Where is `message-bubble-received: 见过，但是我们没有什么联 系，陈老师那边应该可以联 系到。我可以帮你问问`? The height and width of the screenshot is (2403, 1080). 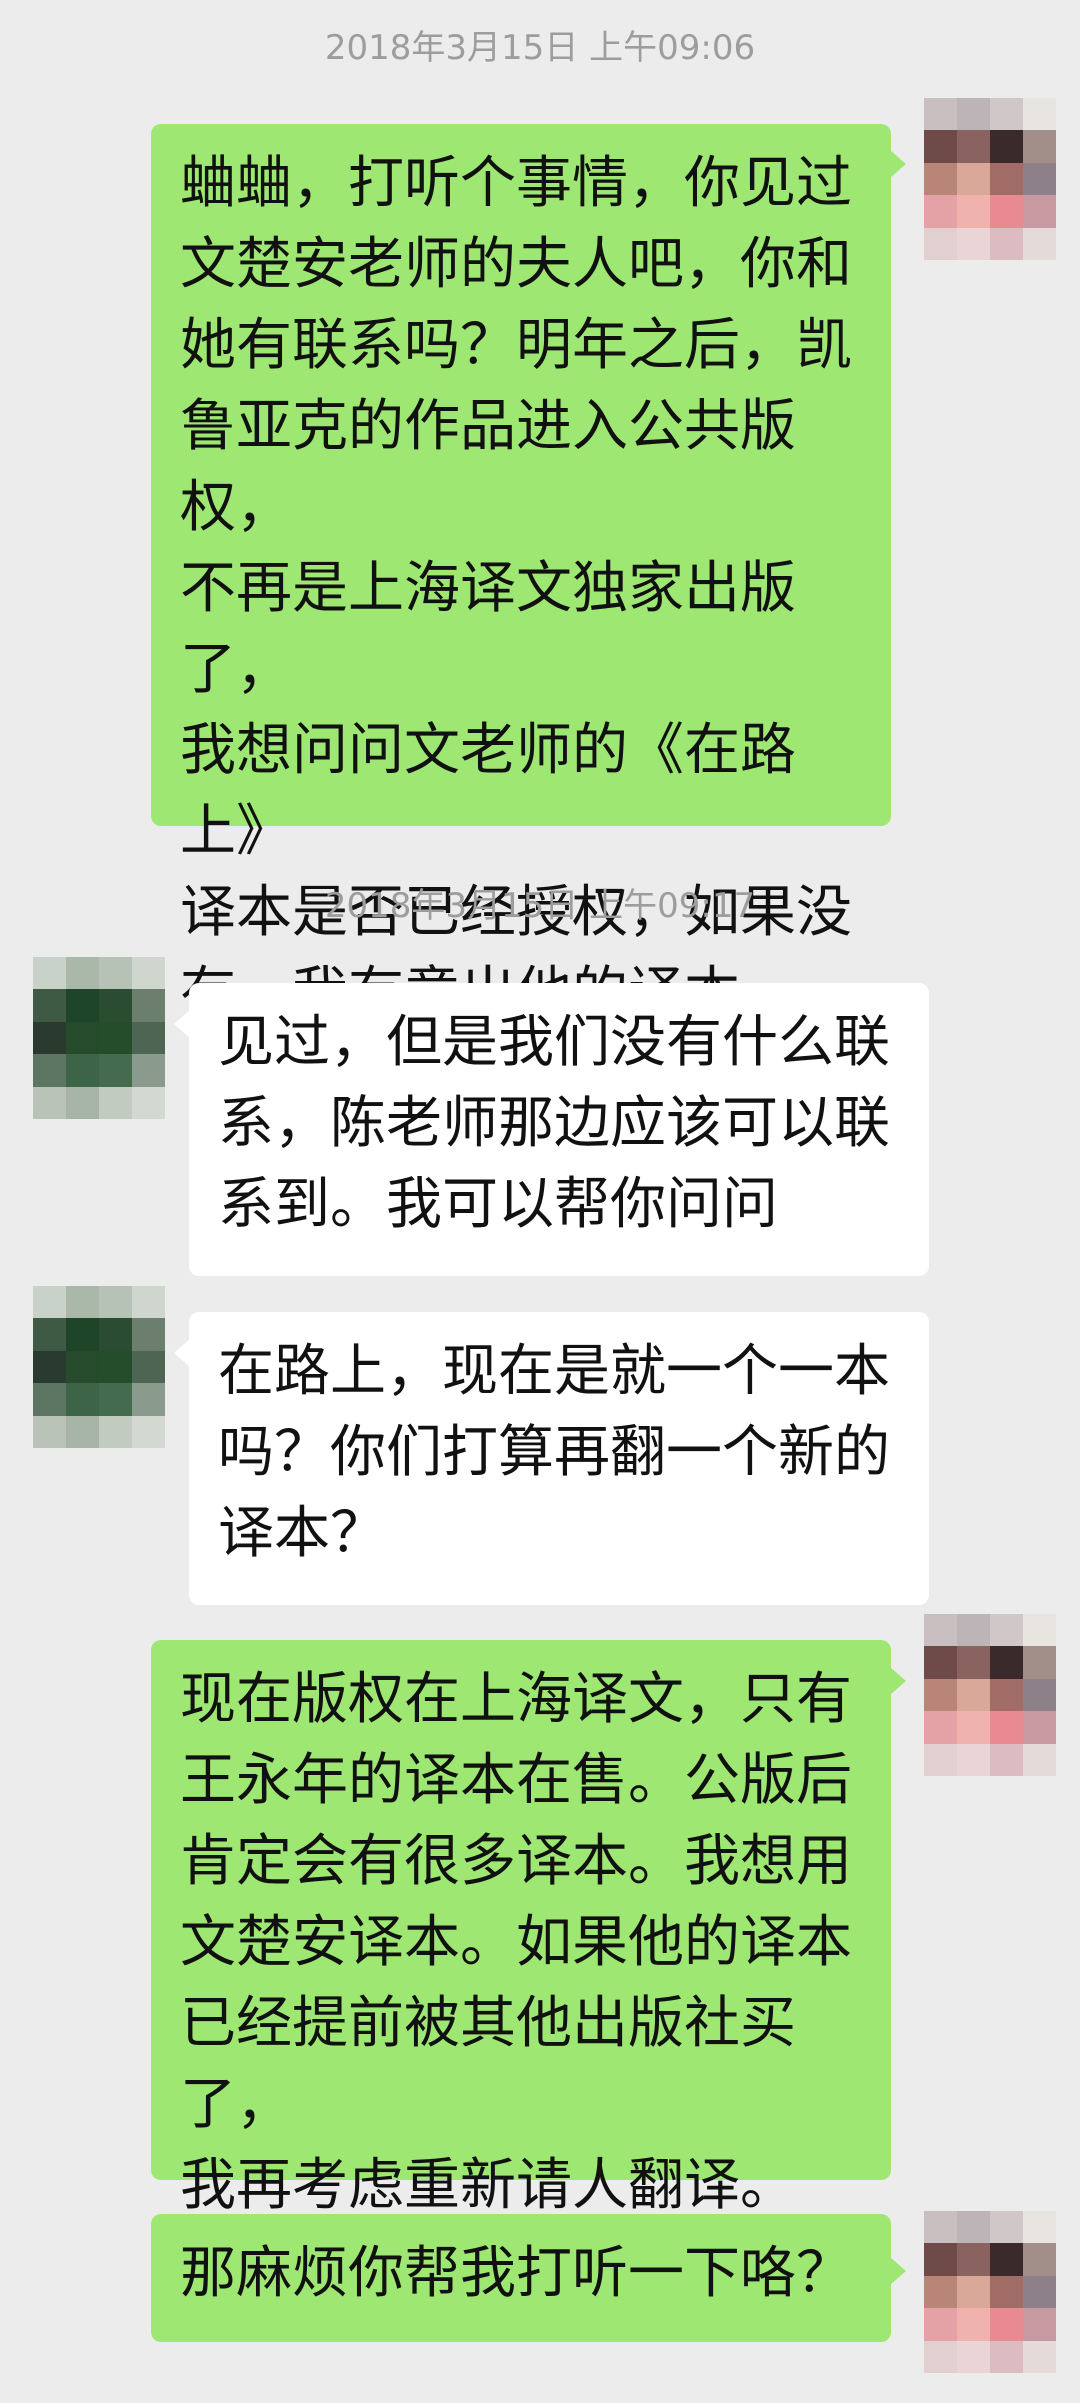 message-bubble-received: 见过，但是我们没有什么联 系，陈老师那边应该可以联 系到。我可以帮你问问 is located at coordinates (559, 1129).